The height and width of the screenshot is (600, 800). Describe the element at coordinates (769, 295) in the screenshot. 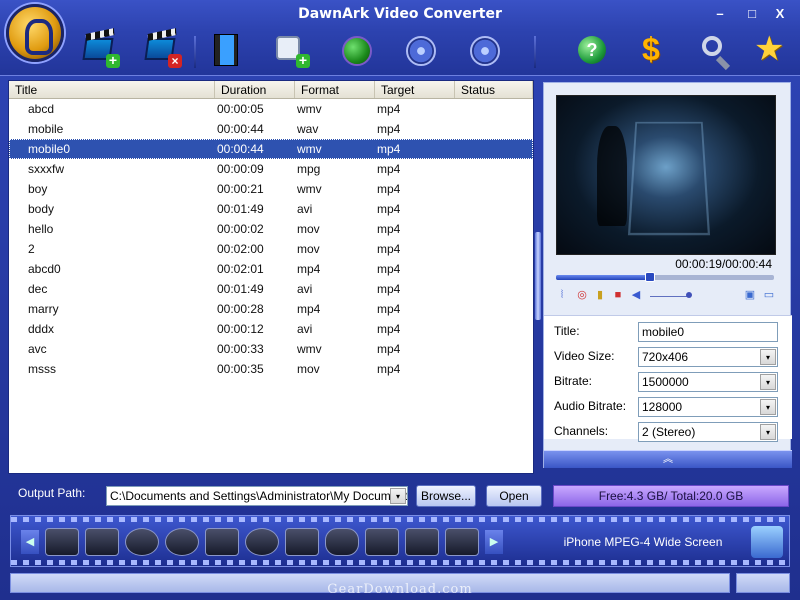

I see `folder-icon: ▭` at that location.